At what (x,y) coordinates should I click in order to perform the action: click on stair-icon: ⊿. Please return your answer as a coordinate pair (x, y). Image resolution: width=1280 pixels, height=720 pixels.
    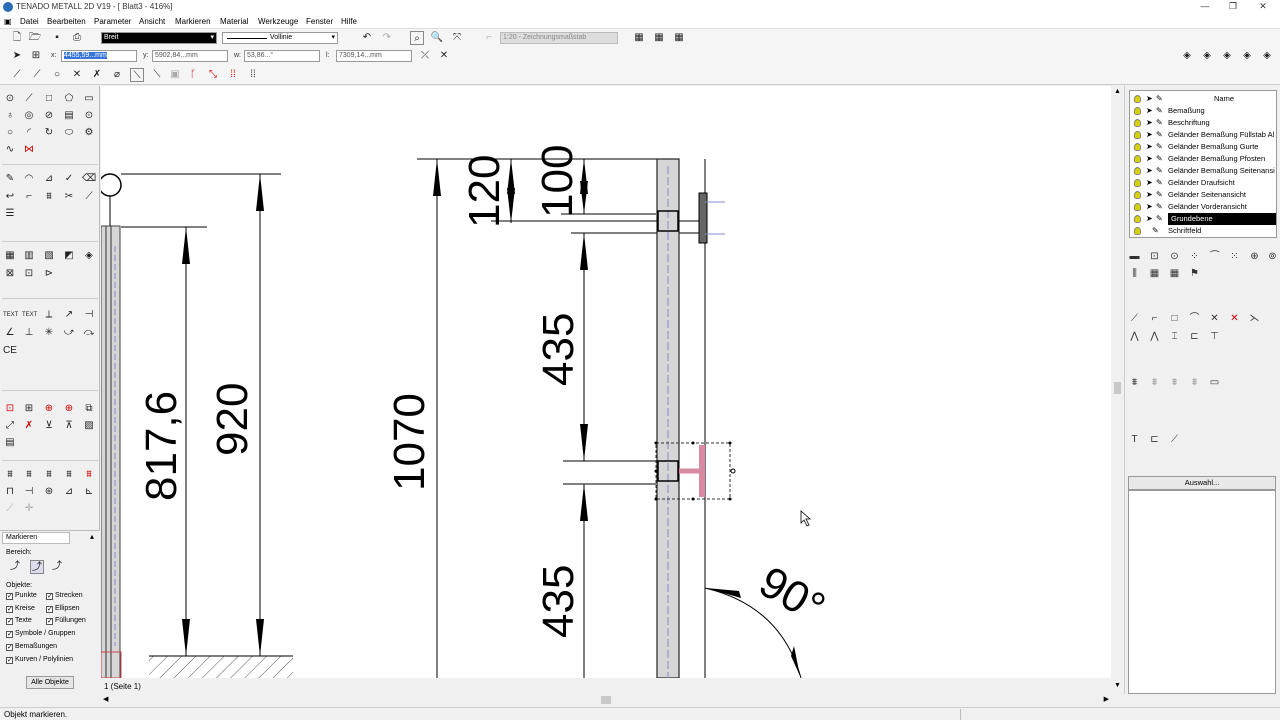
    Looking at the image, I should click on (69, 492).